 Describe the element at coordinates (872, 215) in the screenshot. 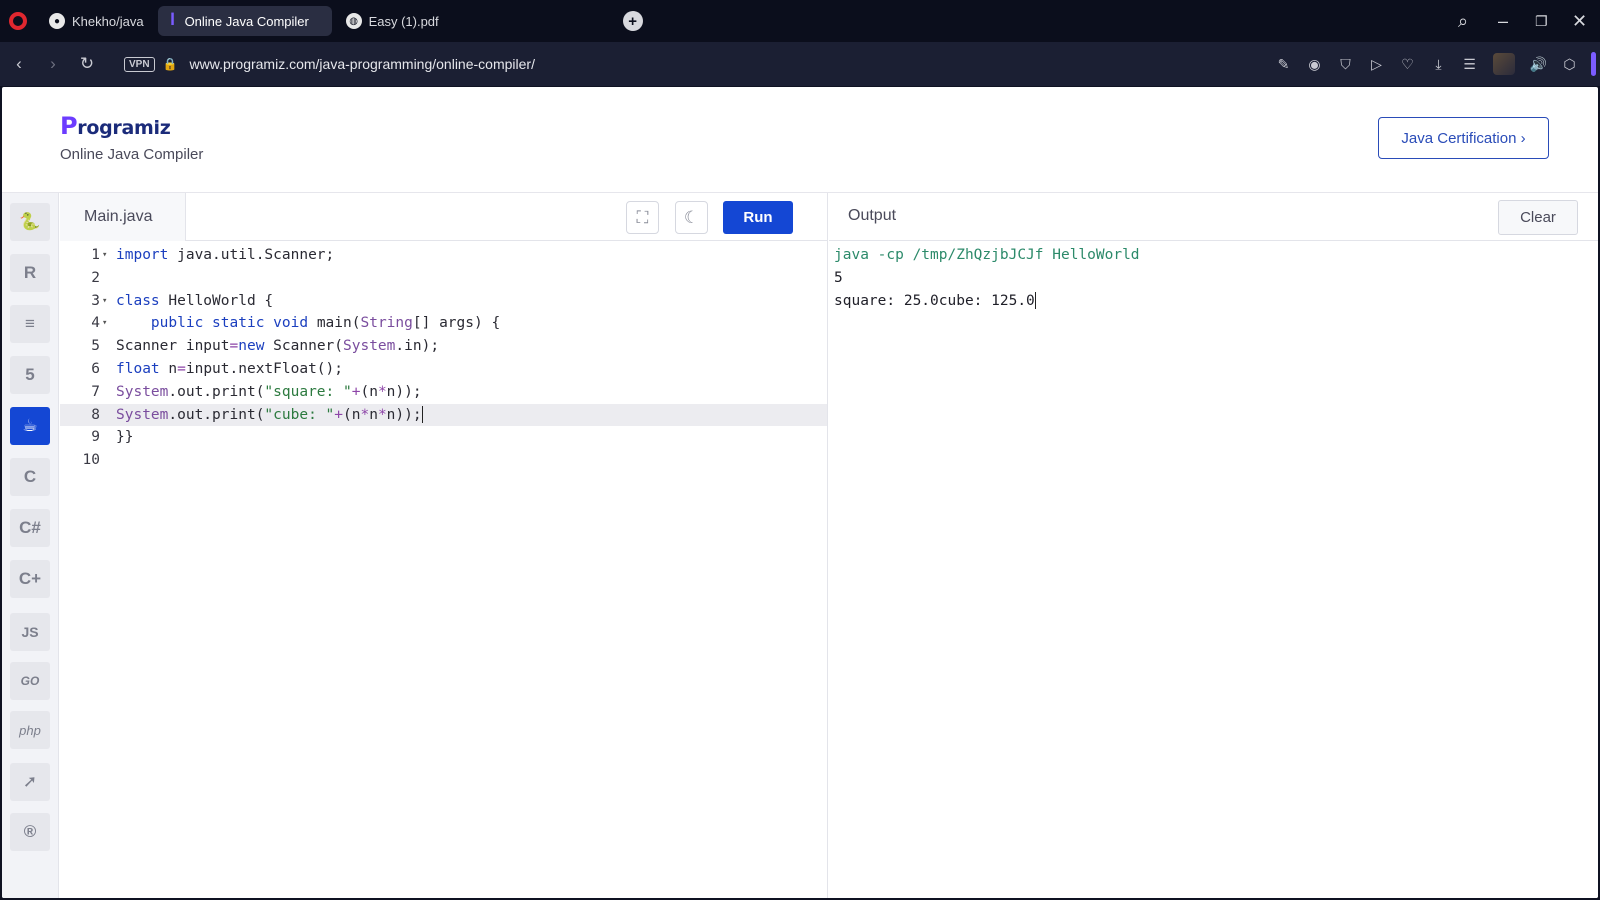

I see `output-title: Output` at that location.